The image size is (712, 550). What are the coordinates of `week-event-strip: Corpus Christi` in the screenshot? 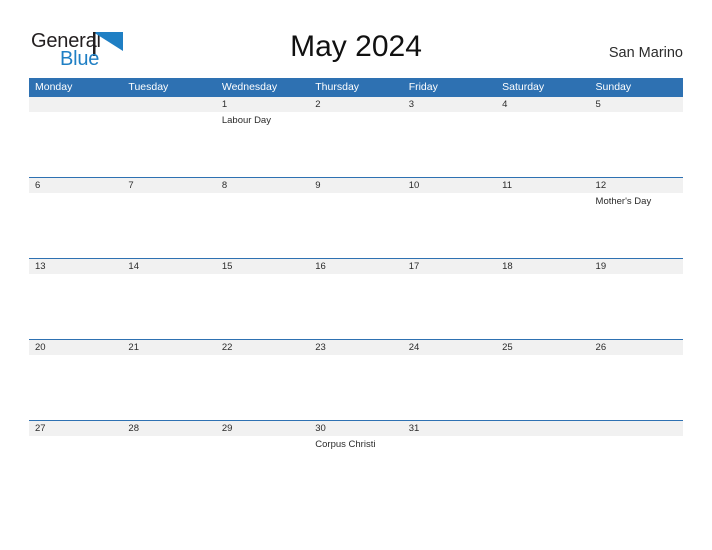 It's located at (356, 468).